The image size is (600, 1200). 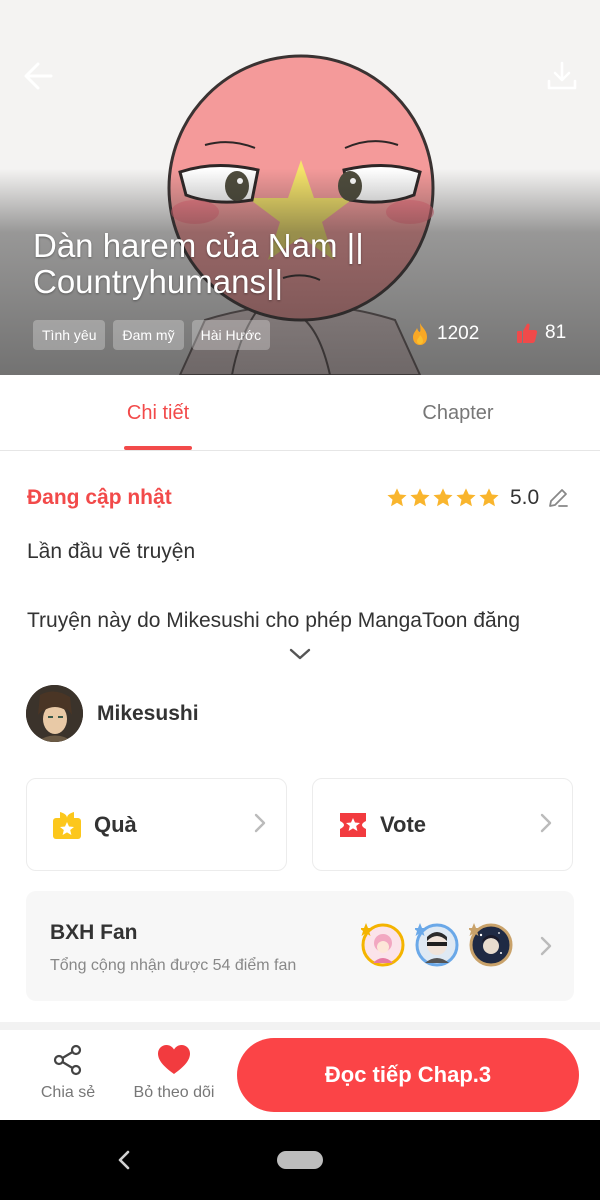 I want to click on gift-card: Quà, so click(x=156, y=824).